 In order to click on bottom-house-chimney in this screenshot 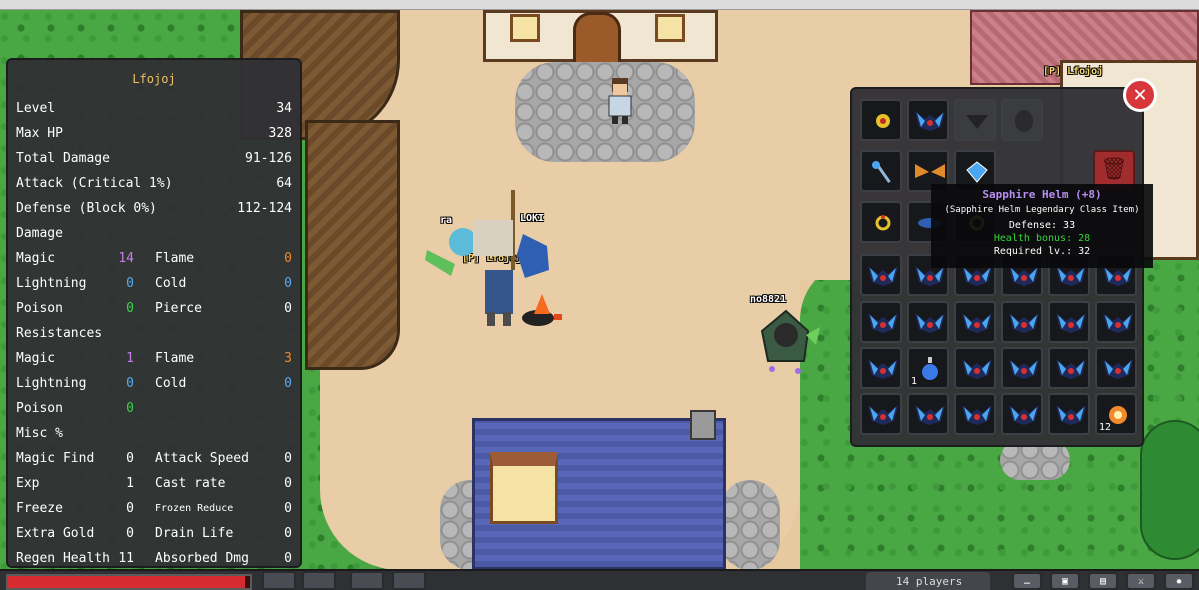, I will do `click(703, 425)`.